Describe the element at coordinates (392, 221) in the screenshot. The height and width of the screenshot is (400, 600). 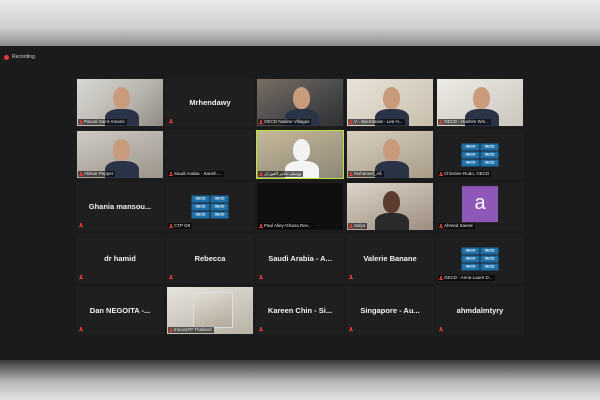
I see `person-silhouette` at that location.